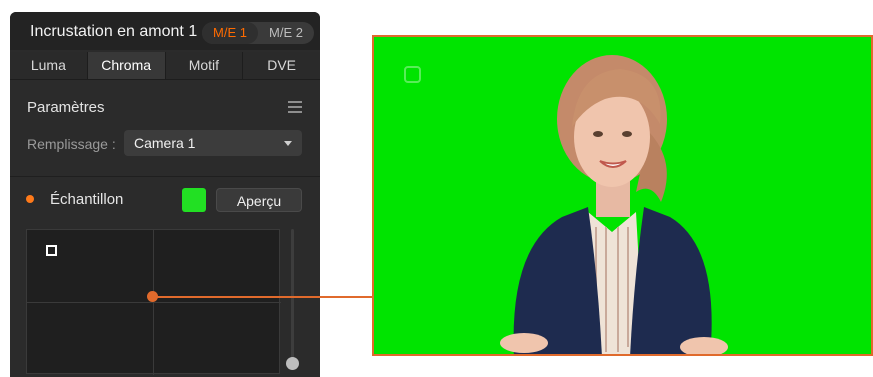  What do you see at coordinates (165, 143) in the screenshot?
I see `fill-source-value: Camera 1` at bounding box center [165, 143].